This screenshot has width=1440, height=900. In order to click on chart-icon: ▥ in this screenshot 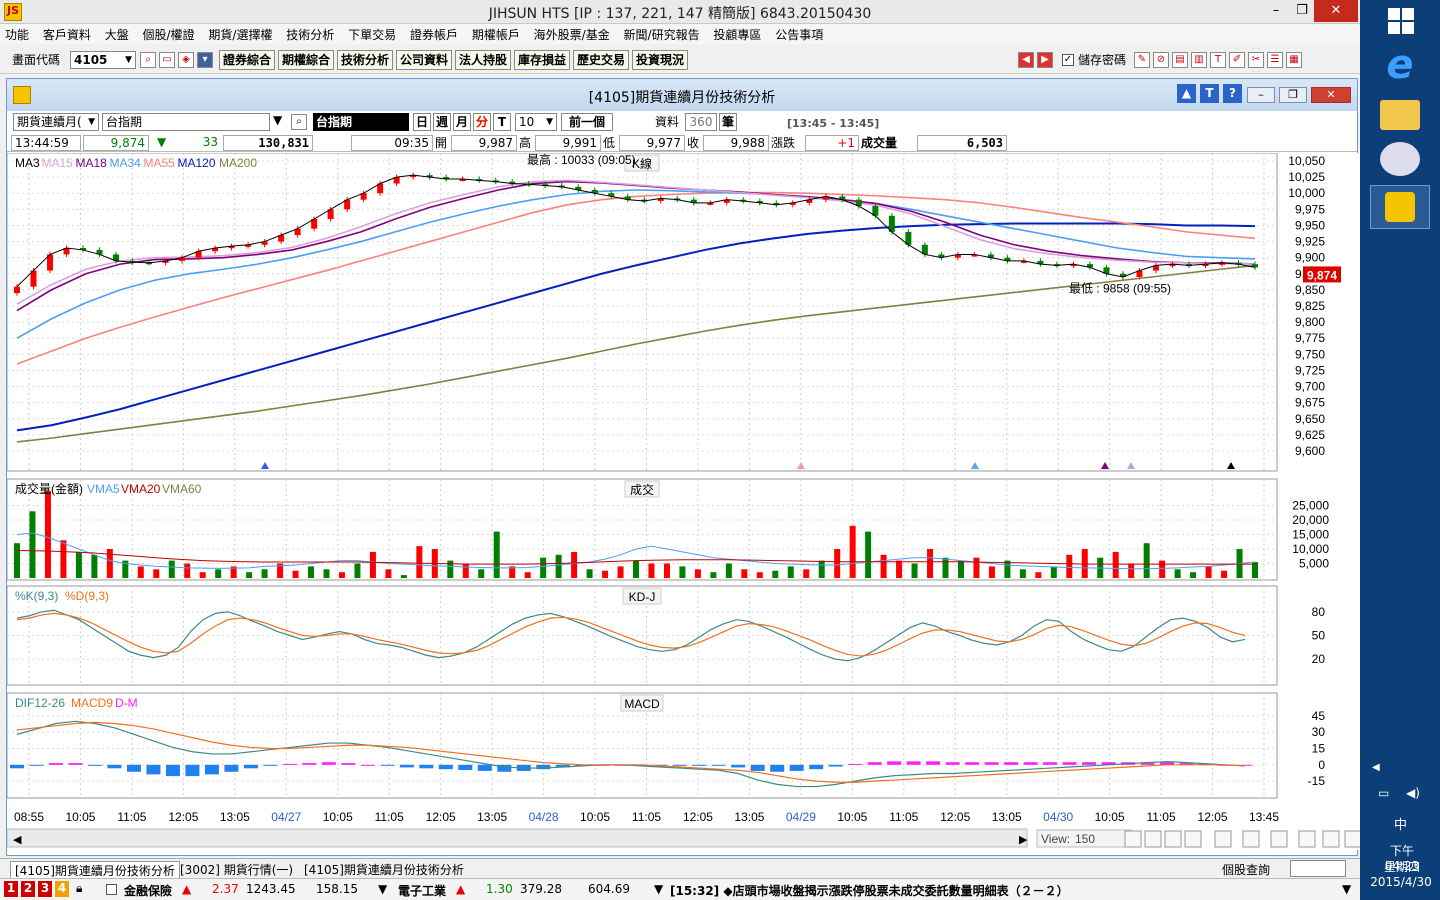, I will do `click(1199, 60)`.